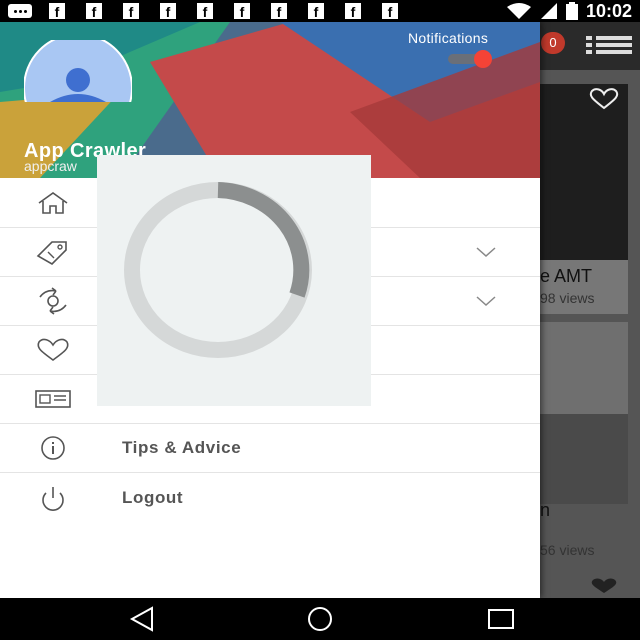 The image size is (640, 640). I want to click on card-views: 56 views, so click(567, 550).